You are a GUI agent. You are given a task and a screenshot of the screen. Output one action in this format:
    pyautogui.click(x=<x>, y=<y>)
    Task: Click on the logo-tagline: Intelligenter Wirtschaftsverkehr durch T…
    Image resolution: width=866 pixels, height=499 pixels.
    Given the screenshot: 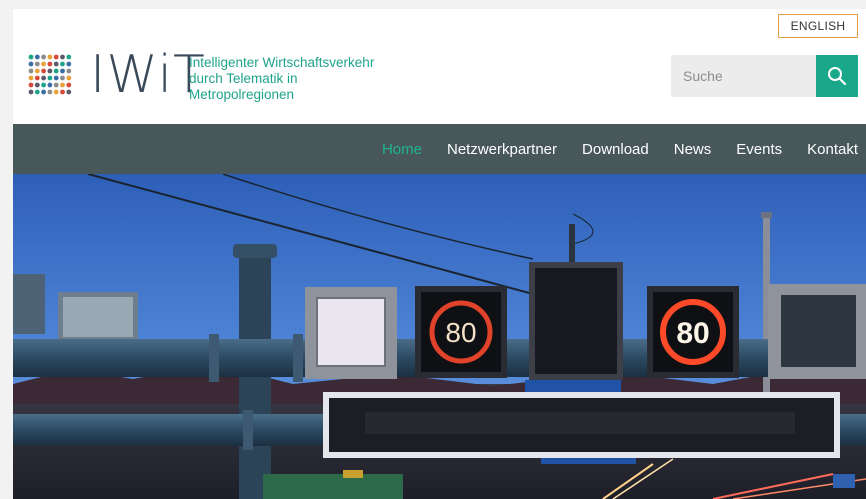 What is the action you would take?
    pyautogui.click(x=281, y=79)
    